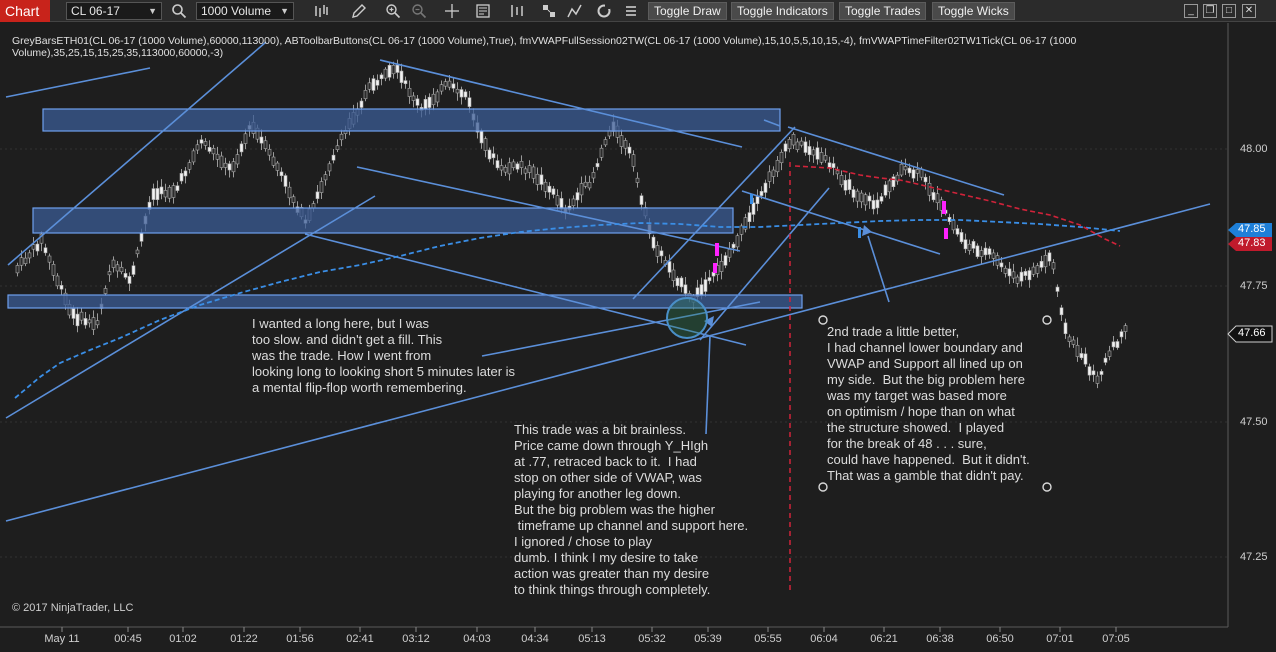 The width and height of the screenshot is (1276, 652). I want to click on pencil-icon, so click(359, 11).